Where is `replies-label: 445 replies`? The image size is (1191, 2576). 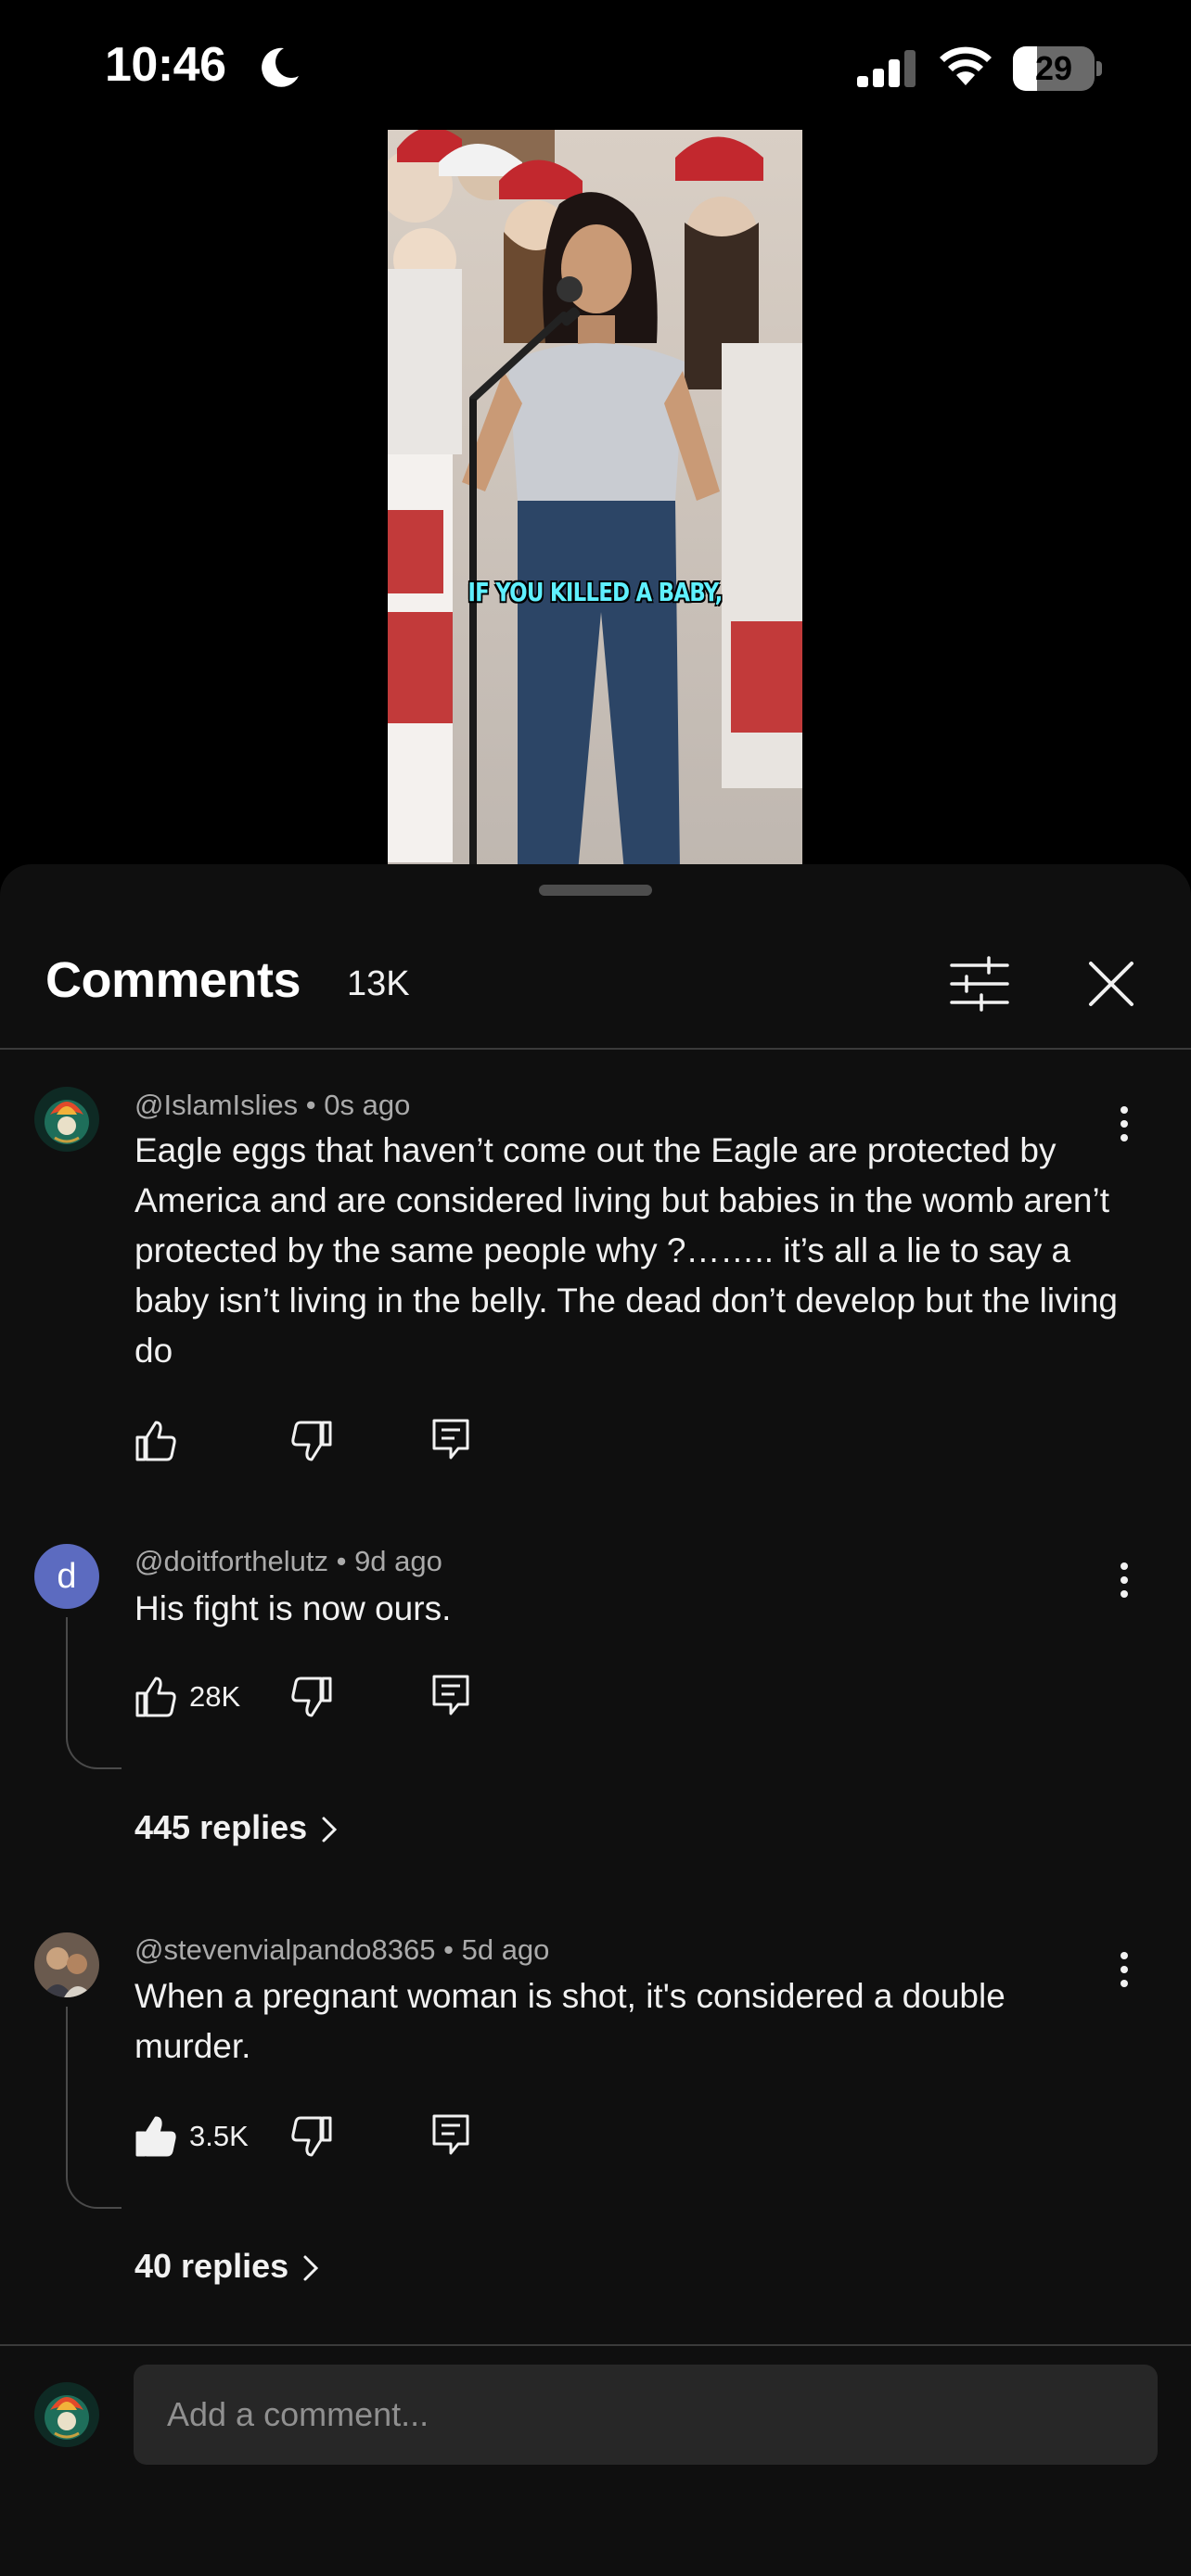
replies-label: 445 replies is located at coordinates (221, 1827).